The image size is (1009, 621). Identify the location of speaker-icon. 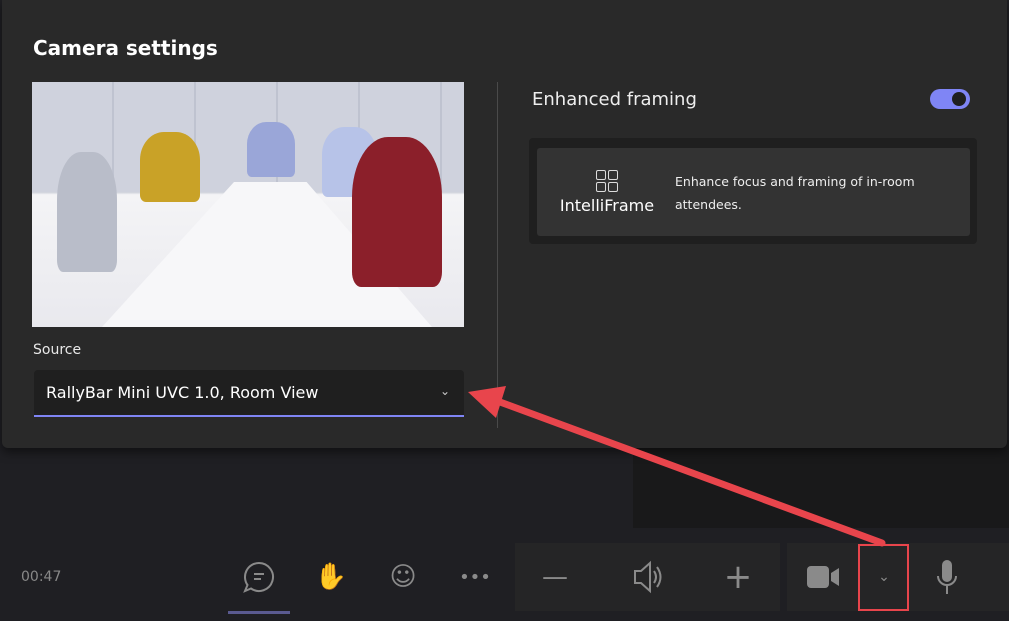
(647, 577).